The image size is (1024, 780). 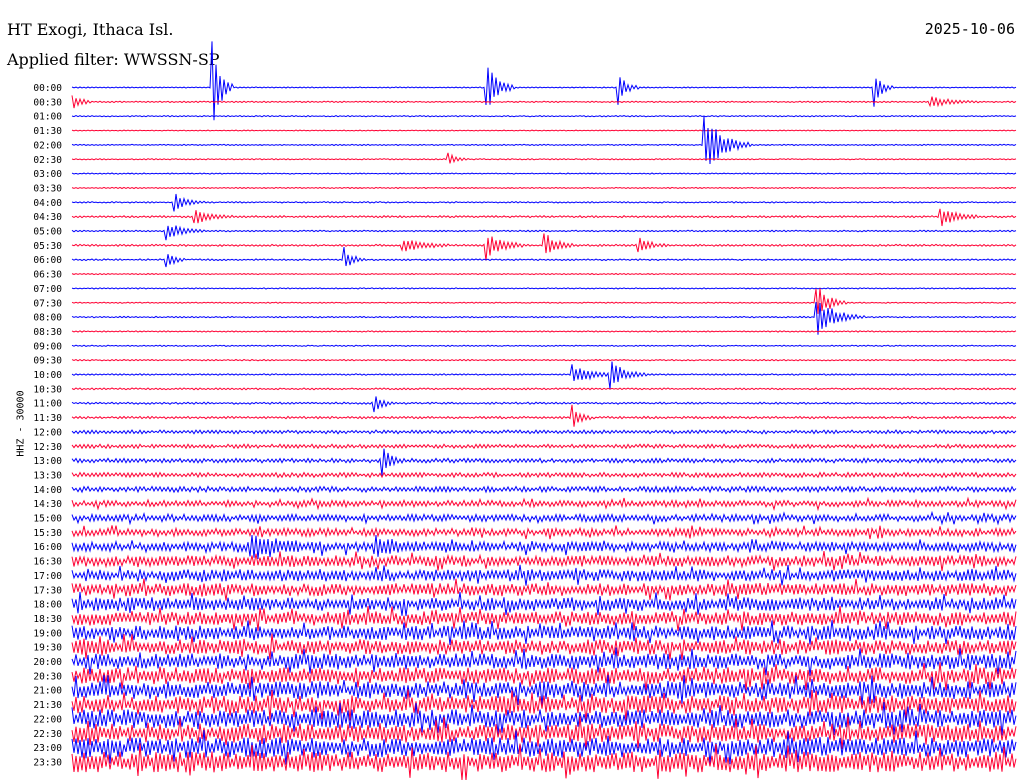 I want to click on row-label-0330: 03:30, so click(x=47, y=188).